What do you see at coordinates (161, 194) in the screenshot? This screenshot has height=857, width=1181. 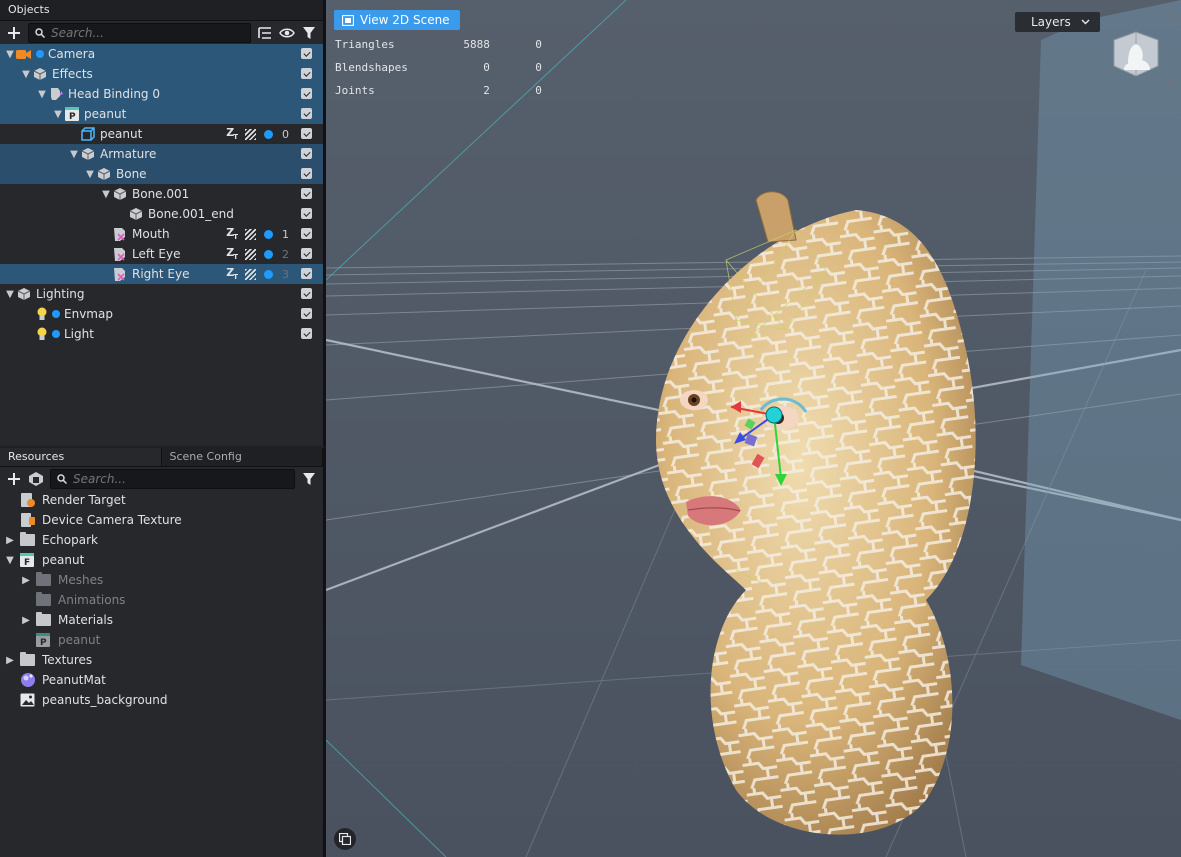 I see `tree-item-bone-001: ▼ Bone.001` at bounding box center [161, 194].